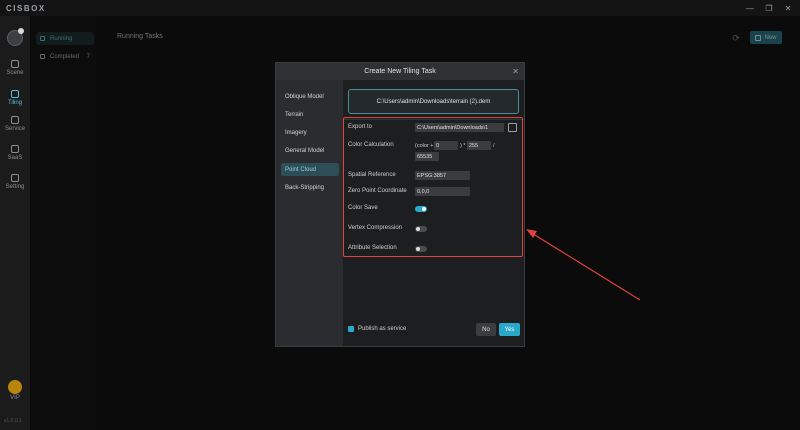 The image size is (800, 430). Describe the element at coordinates (750, 8) in the screenshot. I see `minimize-icon: —` at that location.